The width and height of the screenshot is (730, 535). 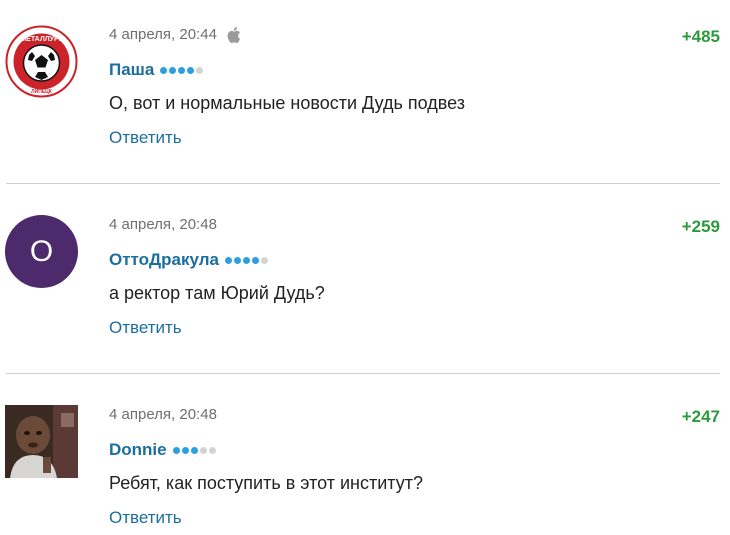 What do you see at coordinates (287, 103) in the screenshot?
I see `comment-text: О, вот и нормальные новости Дудь подвез` at bounding box center [287, 103].